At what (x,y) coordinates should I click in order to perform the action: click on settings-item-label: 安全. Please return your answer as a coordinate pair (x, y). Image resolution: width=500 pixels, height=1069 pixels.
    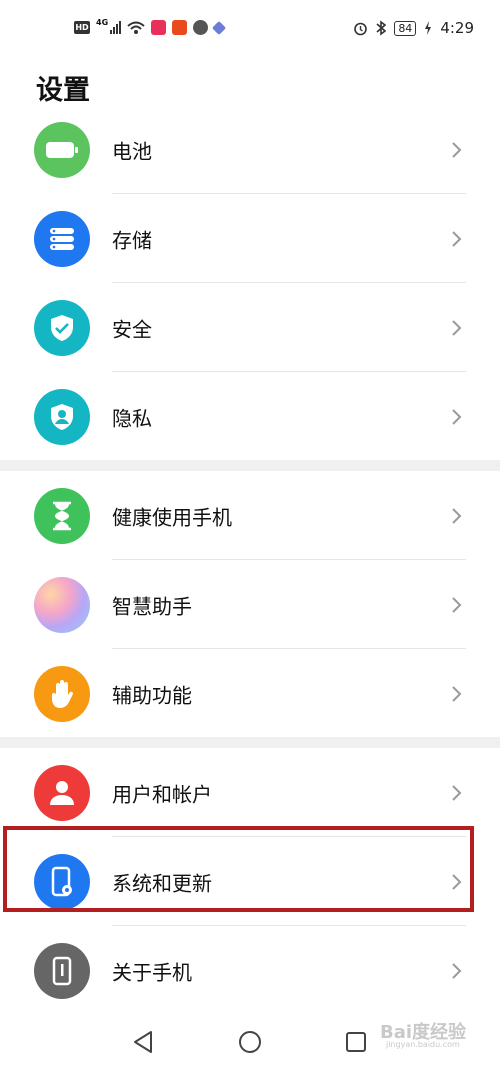
    Looking at the image, I should click on (132, 329).